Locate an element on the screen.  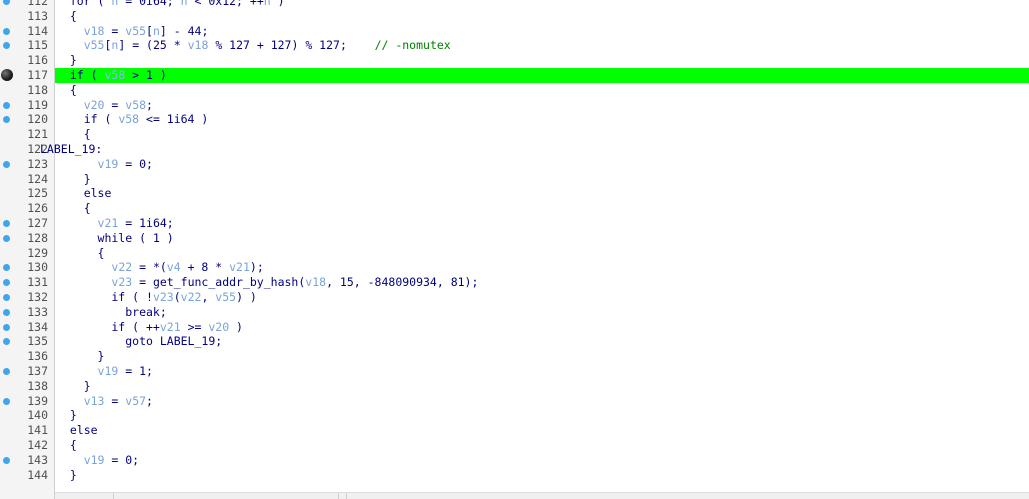
code-line: 125 else is located at coordinates (514, 193).